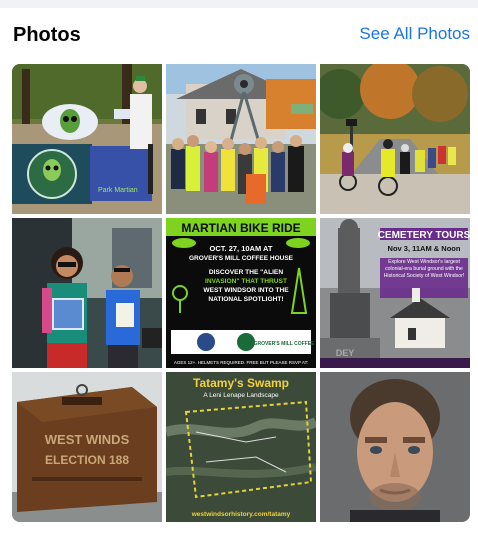 This screenshot has width=478, height=540. What do you see at coordinates (345, 353) in the screenshot?
I see `svg-text: DEY` at bounding box center [345, 353].